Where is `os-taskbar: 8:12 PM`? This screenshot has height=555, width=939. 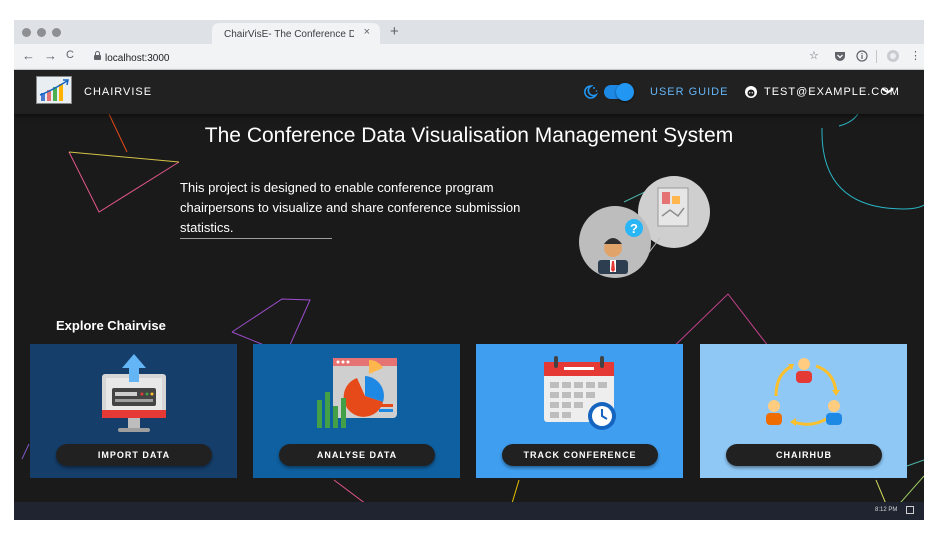 os-taskbar: 8:12 PM is located at coordinates (469, 511).